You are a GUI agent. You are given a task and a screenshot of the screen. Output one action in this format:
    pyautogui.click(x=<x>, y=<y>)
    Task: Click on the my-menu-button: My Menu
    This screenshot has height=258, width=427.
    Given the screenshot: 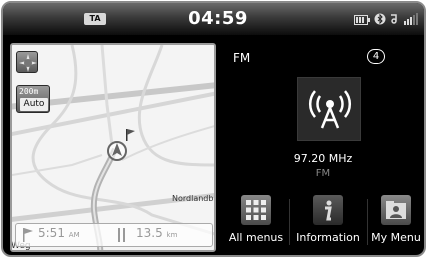 What is the action you would take?
    pyautogui.click(x=396, y=224)
    